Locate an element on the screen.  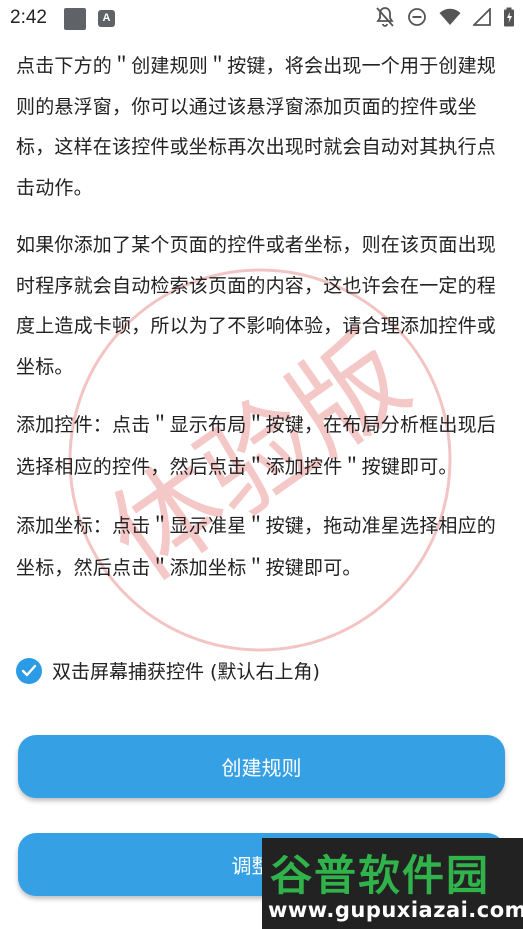
do-not-disturb-icon is located at coordinates (417, 17).